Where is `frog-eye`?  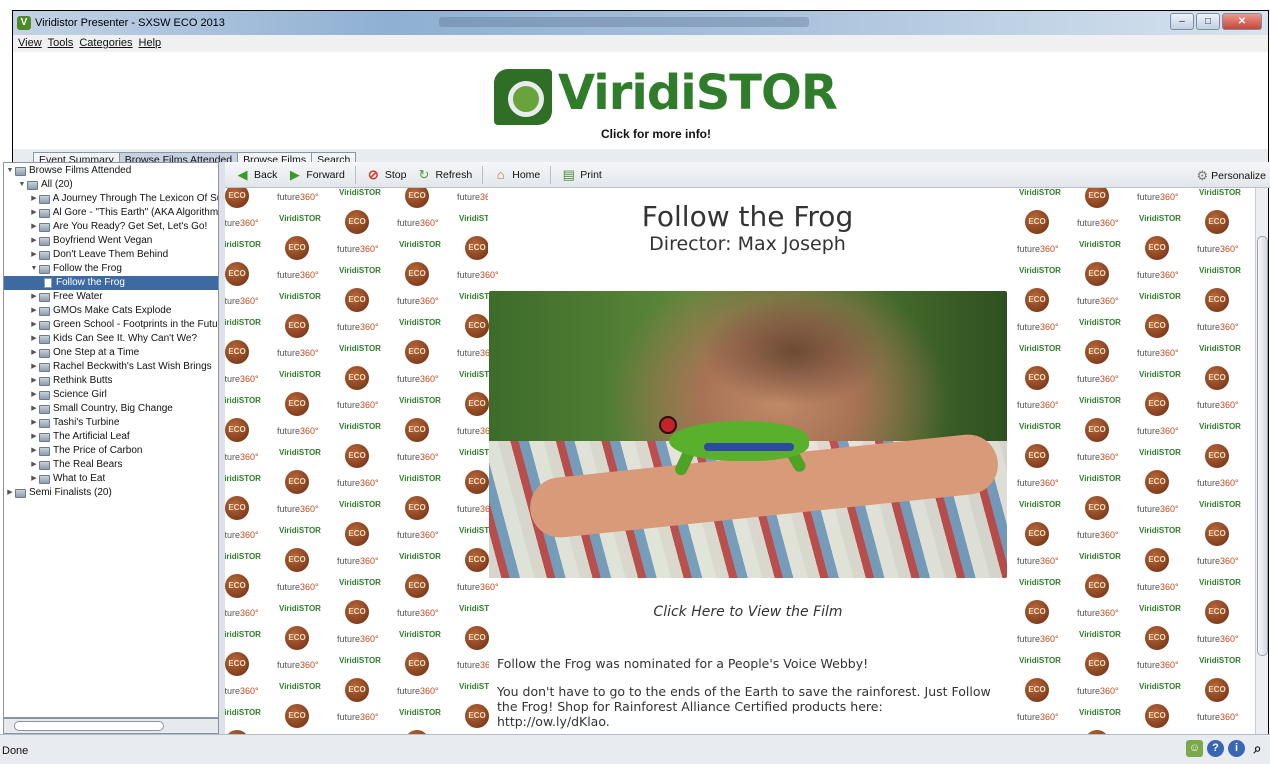
frog-eye is located at coordinates (668, 425).